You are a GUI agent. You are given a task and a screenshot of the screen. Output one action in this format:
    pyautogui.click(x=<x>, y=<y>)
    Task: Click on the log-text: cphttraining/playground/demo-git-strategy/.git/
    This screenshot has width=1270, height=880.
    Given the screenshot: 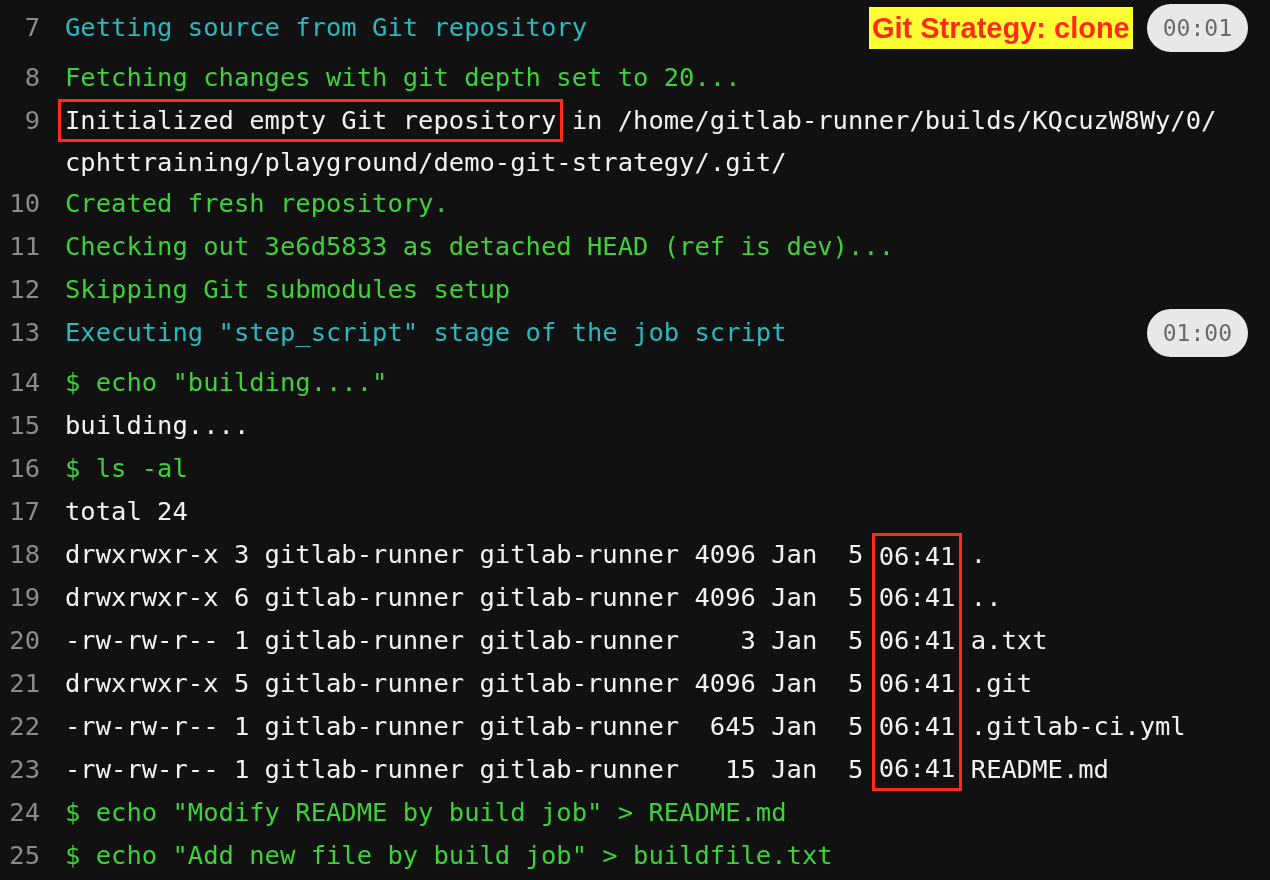 What is the action you would take?
    pyautogui.click(x=426, y=162)
    